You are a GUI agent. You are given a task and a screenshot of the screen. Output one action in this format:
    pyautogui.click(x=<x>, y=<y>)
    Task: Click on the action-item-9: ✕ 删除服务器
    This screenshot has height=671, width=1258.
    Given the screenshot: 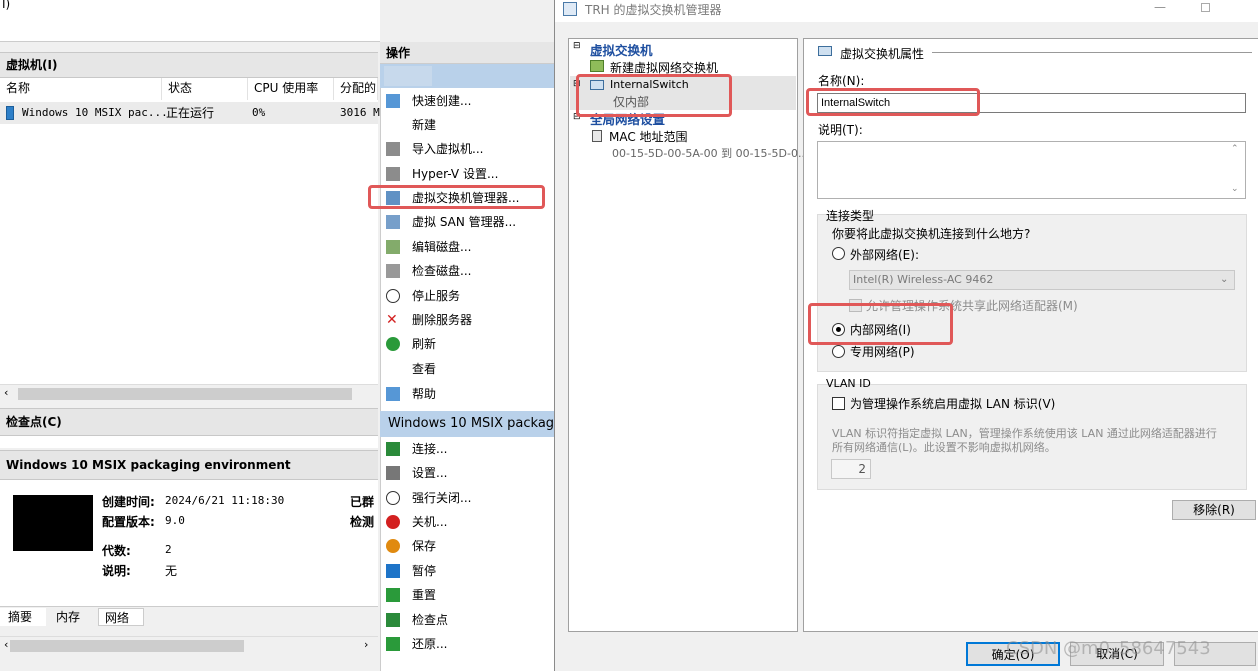 What is the action you would take?
    pyautogui.click(x=466, y=320)
    